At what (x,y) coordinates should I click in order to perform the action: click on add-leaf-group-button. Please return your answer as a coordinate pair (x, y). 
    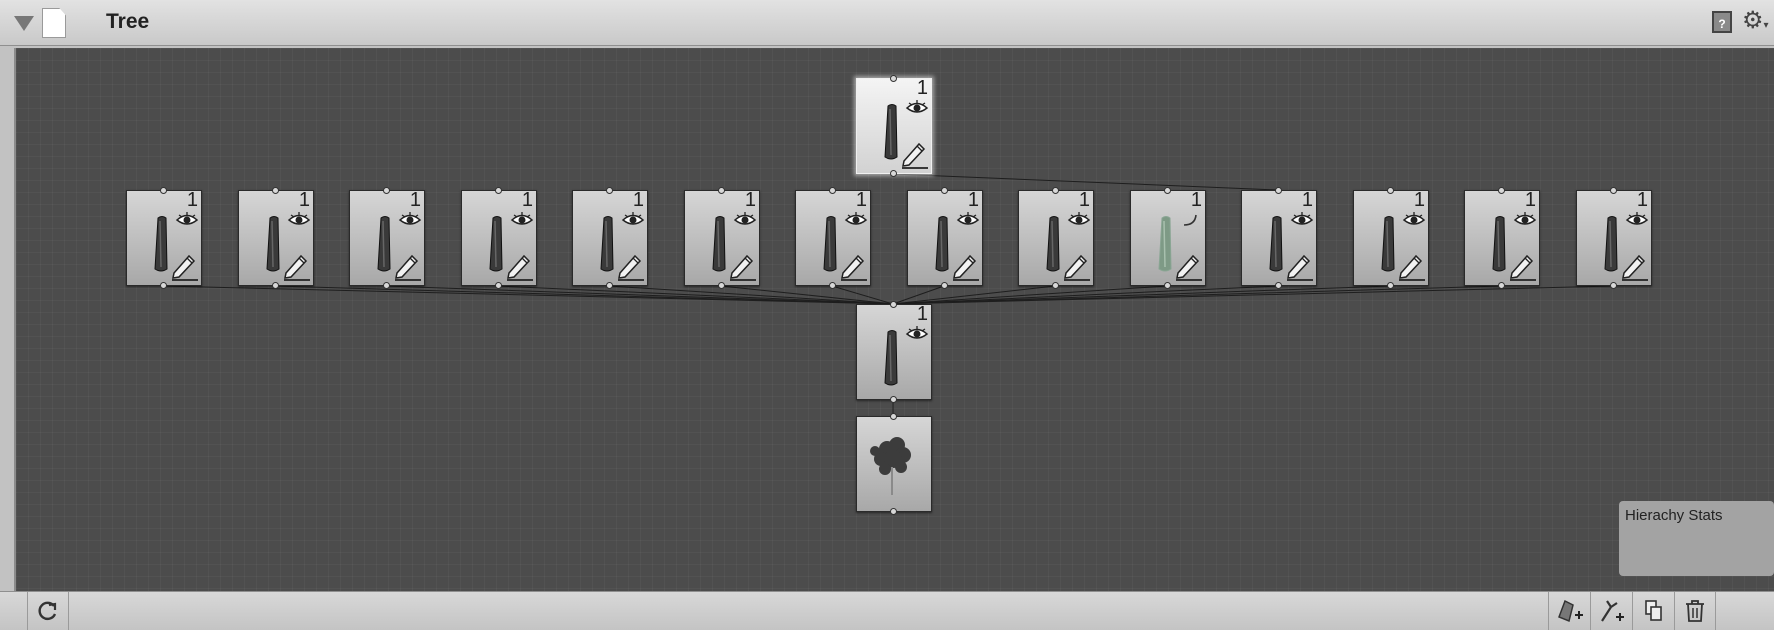
    Looking at the image, I should click on (1569, 611).